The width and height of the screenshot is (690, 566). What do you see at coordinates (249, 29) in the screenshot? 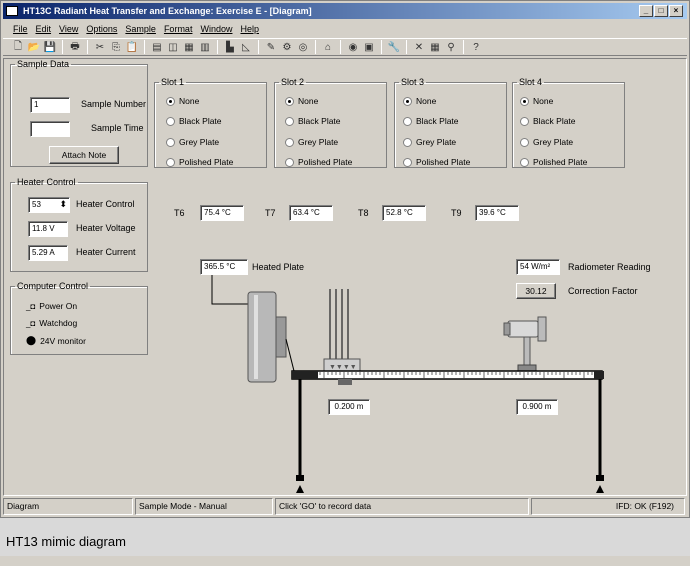
I see `menu-help: Help` at bounding box center [249, 29].